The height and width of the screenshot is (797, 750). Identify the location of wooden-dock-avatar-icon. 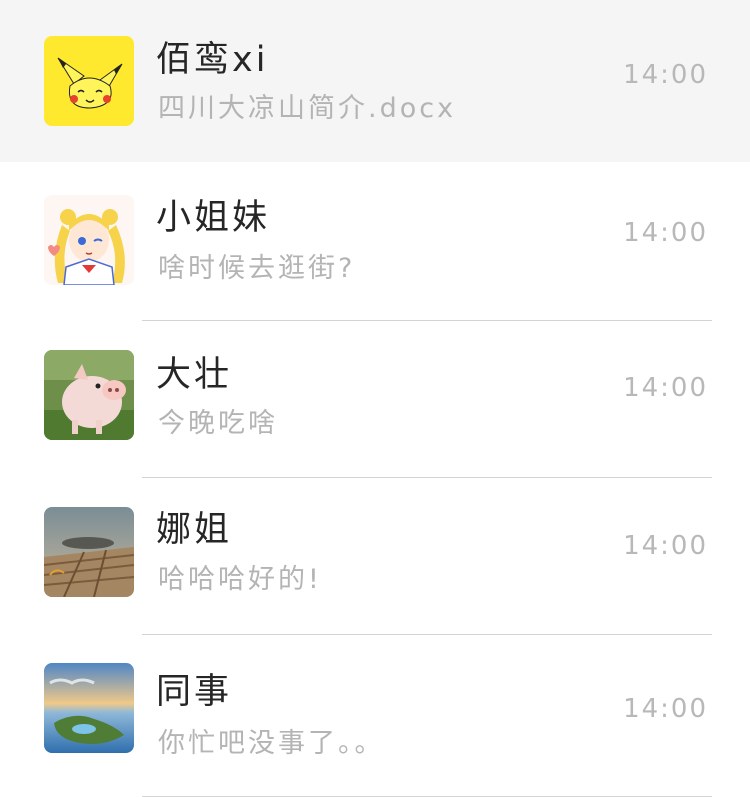
(89, 552).